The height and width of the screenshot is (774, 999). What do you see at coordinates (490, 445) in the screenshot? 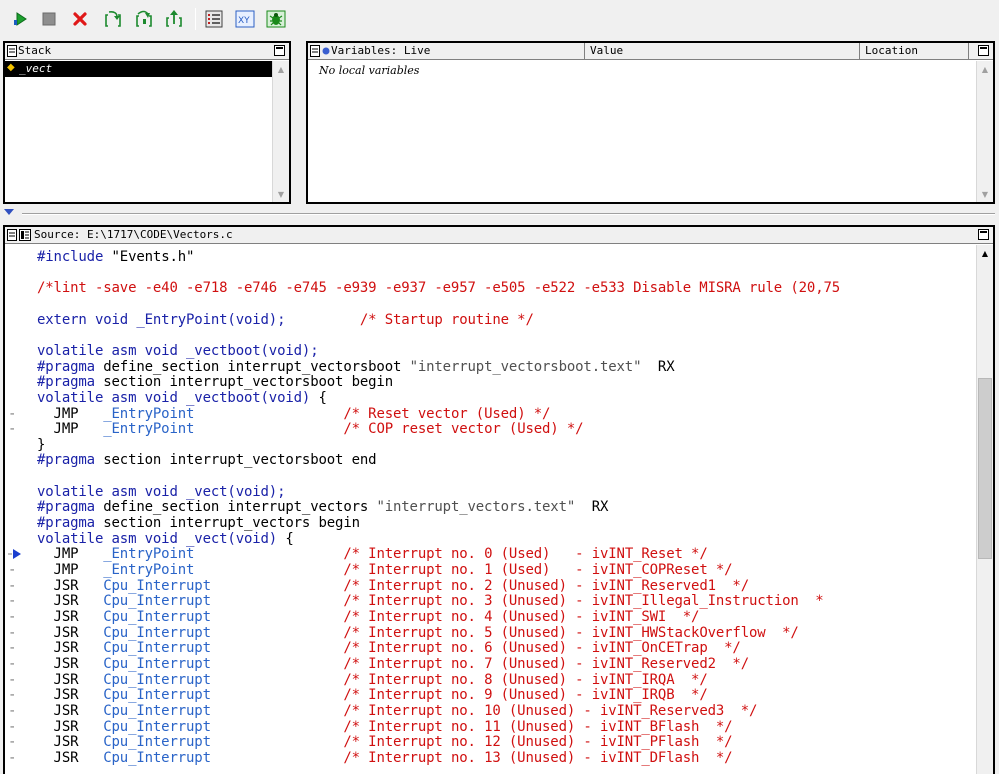
I see `source-line: }` at bounding box center [490, 445].